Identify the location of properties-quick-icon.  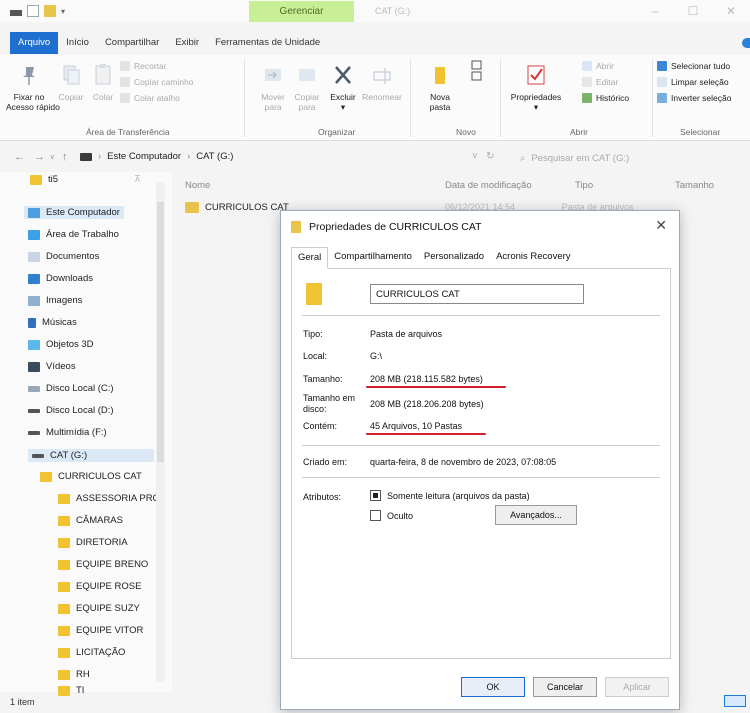
(33, 11).